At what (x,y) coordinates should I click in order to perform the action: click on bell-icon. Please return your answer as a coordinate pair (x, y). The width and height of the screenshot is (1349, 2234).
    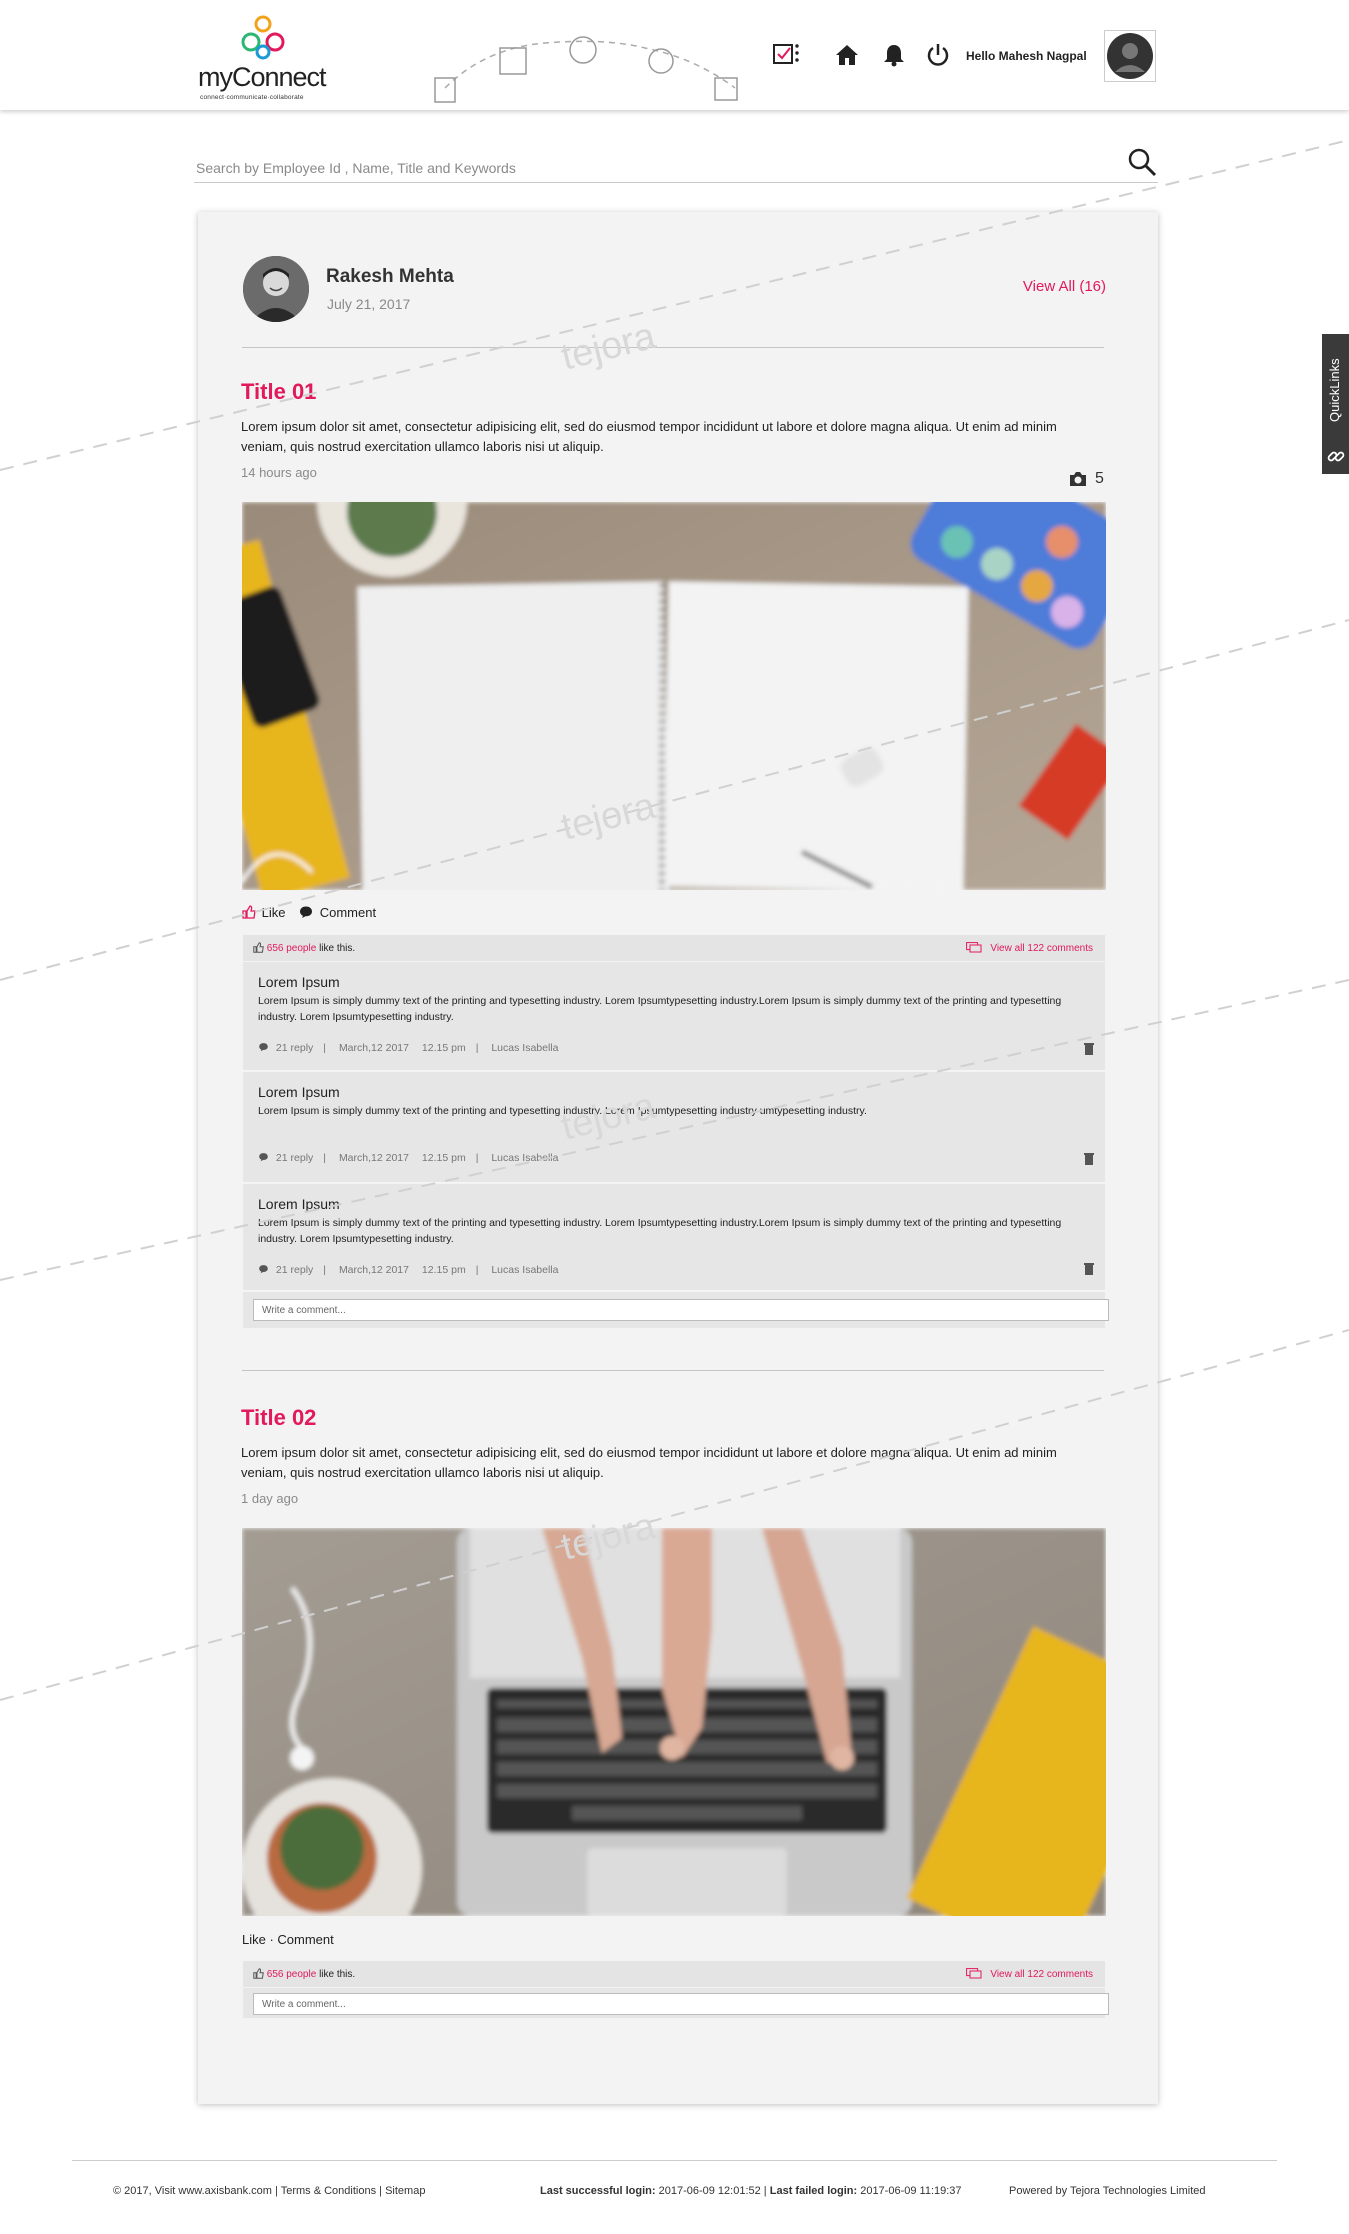
    Looking at the image, I should click on (894, 55).